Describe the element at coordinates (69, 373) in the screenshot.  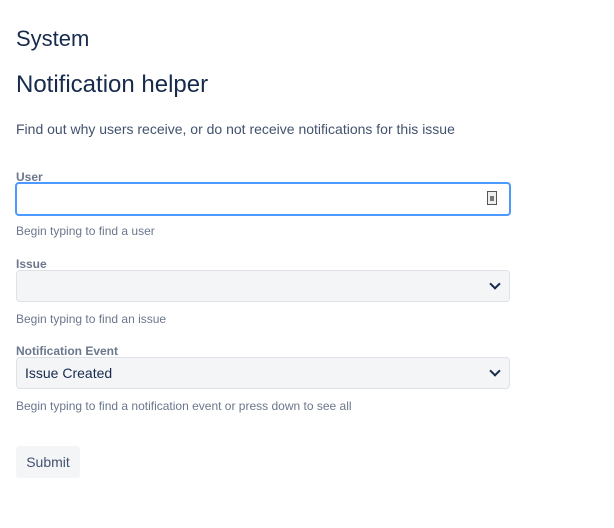
I see `event-value: Issue Created` at that location.